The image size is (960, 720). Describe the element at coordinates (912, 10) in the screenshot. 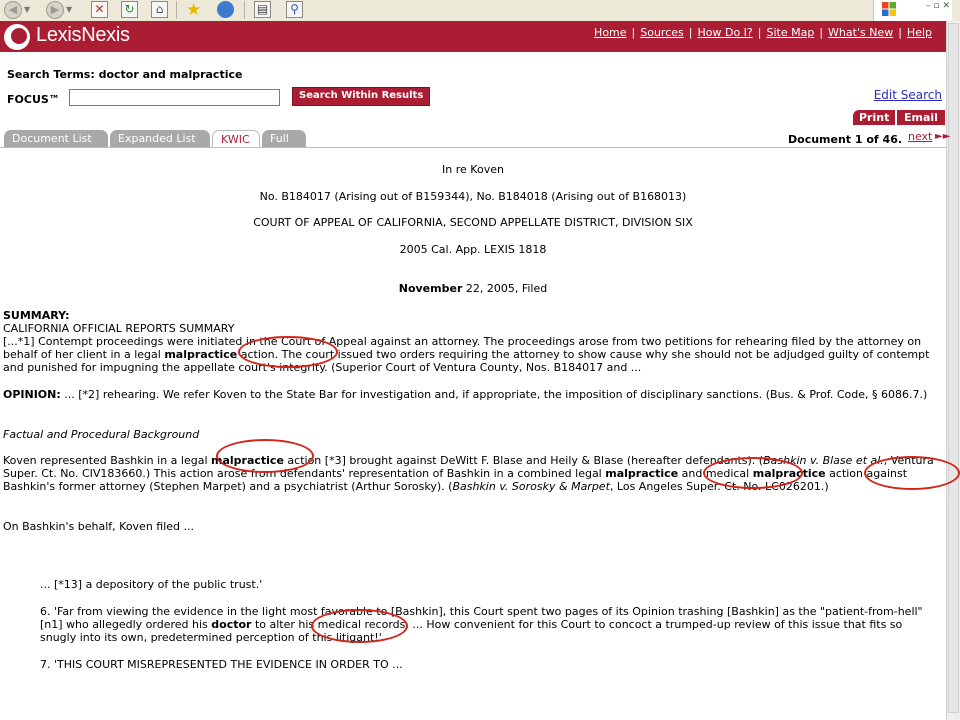

I see `windows-logo: – ▫ ✕` at that location.